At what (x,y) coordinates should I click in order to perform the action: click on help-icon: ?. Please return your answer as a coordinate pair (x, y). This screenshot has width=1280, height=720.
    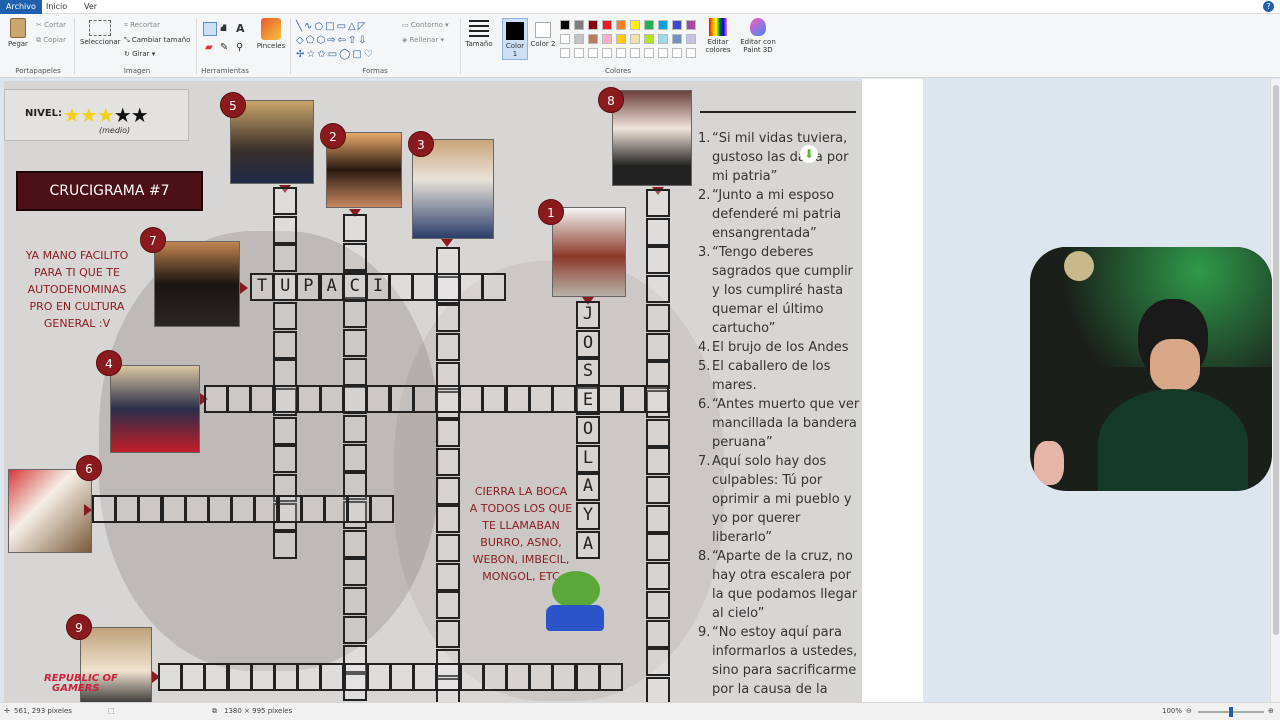
    Looking at the image, I should click on (1268, 6).